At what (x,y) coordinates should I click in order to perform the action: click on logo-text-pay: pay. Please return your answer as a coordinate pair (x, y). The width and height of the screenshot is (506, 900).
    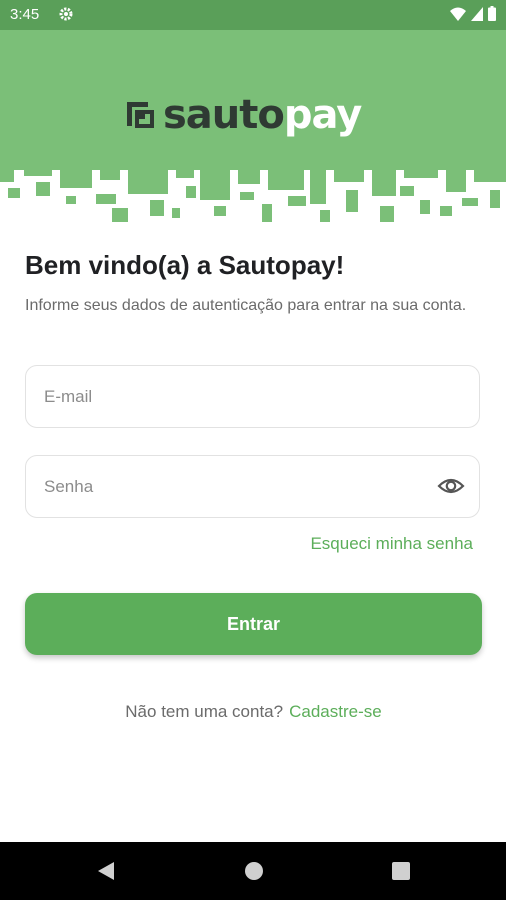
    Looking at the image, I should click on (322, 115).